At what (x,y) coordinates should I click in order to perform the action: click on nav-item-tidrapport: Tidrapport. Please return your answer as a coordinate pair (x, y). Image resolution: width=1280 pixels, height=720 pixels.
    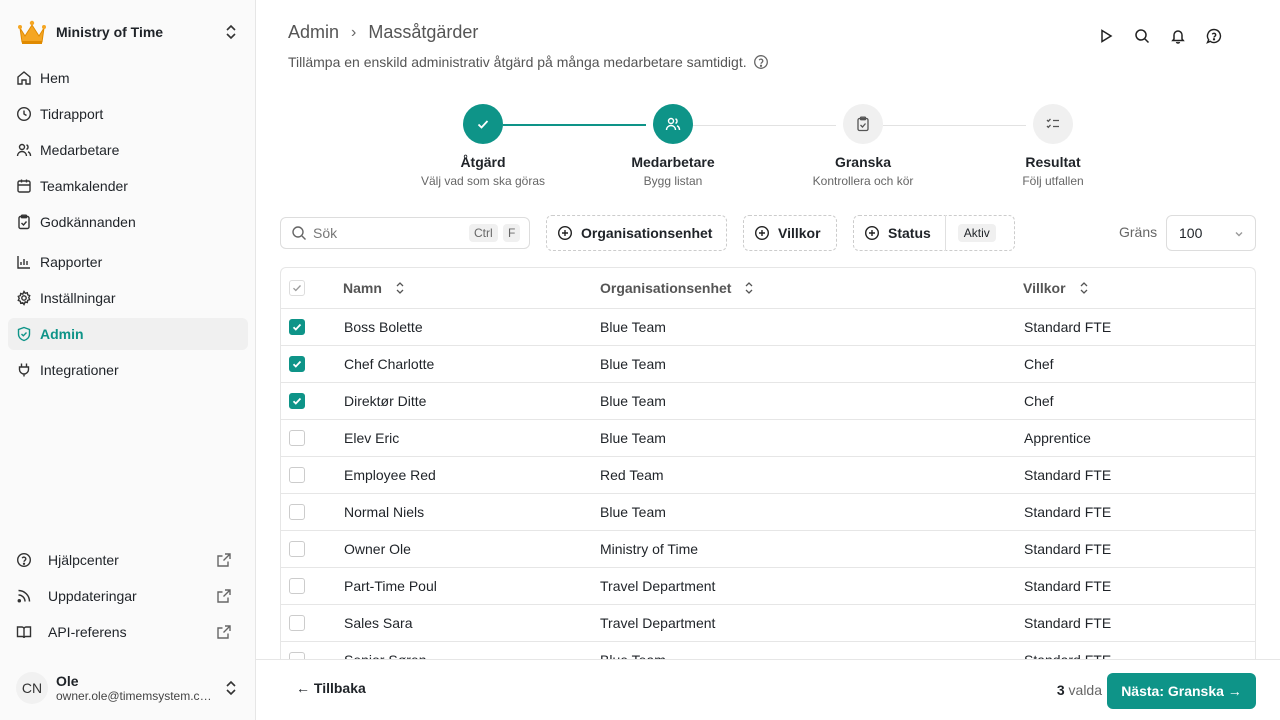
    Looking at the image, I should click on (128, 114).